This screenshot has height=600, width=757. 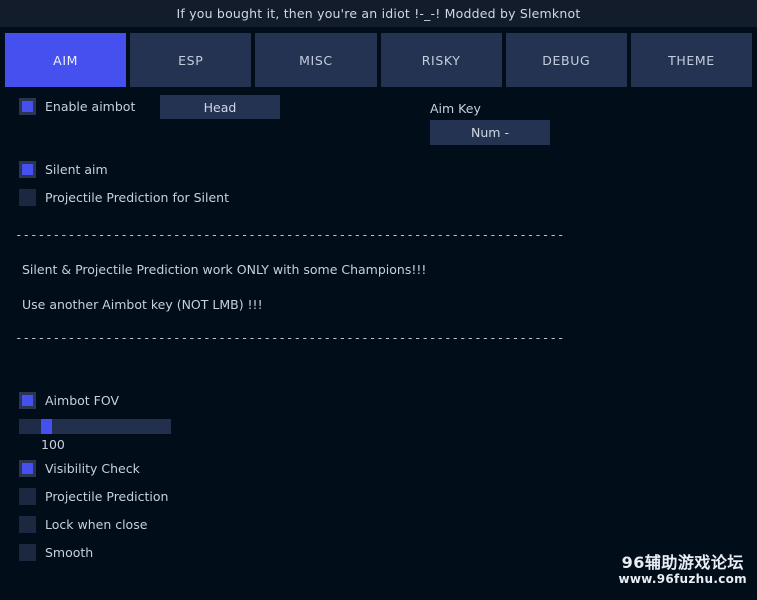 What do you see at coordinates (92, 468) in the screenshot?
I see `visibility-check-label: Visibility Check` at bounding box center [92, 468].